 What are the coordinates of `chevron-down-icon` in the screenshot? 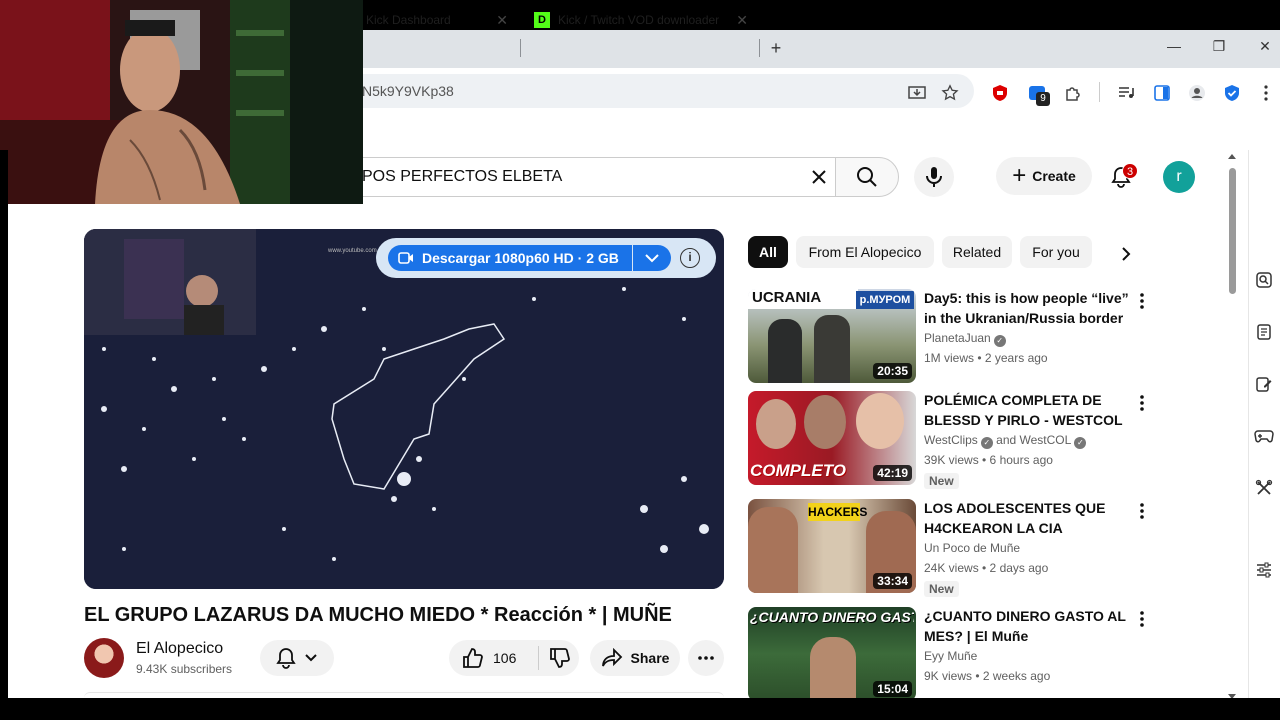 It's located at (652, 258).